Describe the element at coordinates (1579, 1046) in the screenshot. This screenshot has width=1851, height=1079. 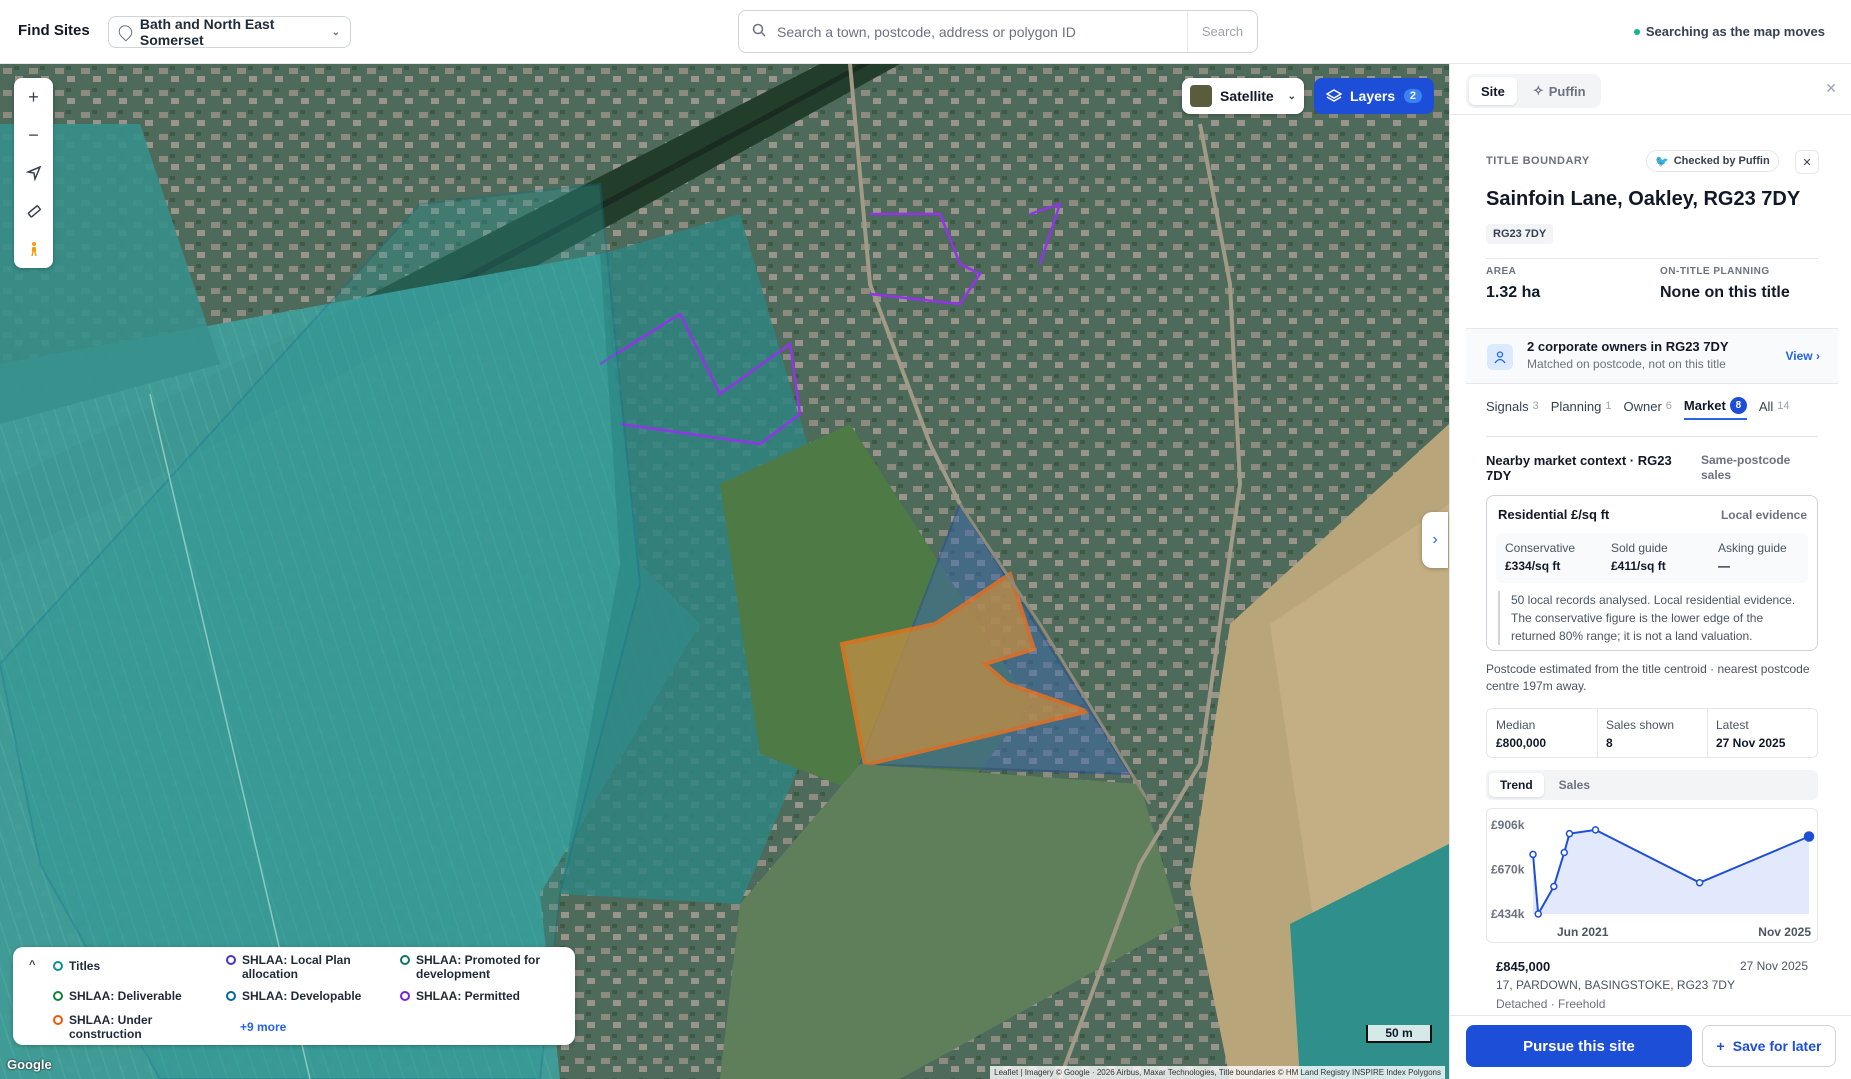
I see `pursue-site-button: Pursue this site` at that location.